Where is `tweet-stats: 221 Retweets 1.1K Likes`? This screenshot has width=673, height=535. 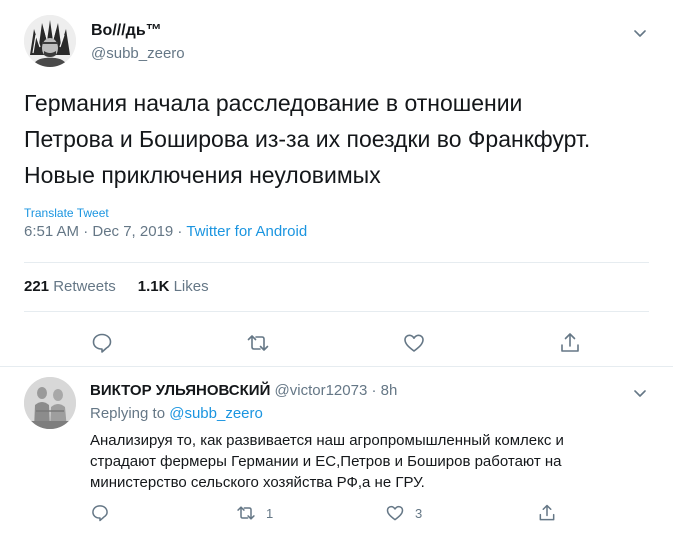 tweet-stats: 221 Retweets 1.1K Likes is located at coordinates (116, 286).